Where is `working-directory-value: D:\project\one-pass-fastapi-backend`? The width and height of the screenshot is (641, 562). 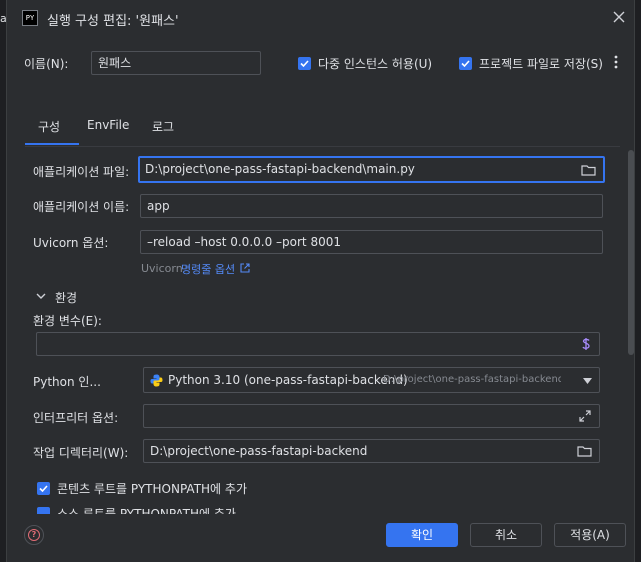
working-directory-value: D:\project\one-pass-fastapi-backend is located at coordinates (259, 451).